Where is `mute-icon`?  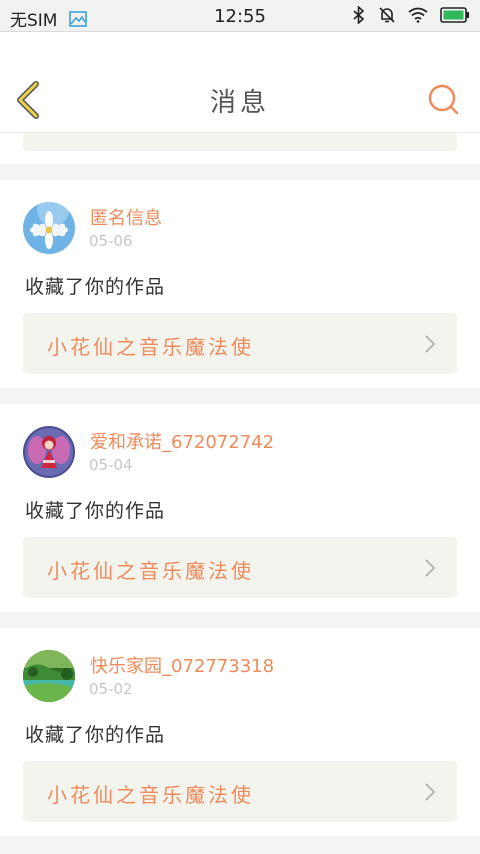 mute-icon is located at coordinates (387, 15).